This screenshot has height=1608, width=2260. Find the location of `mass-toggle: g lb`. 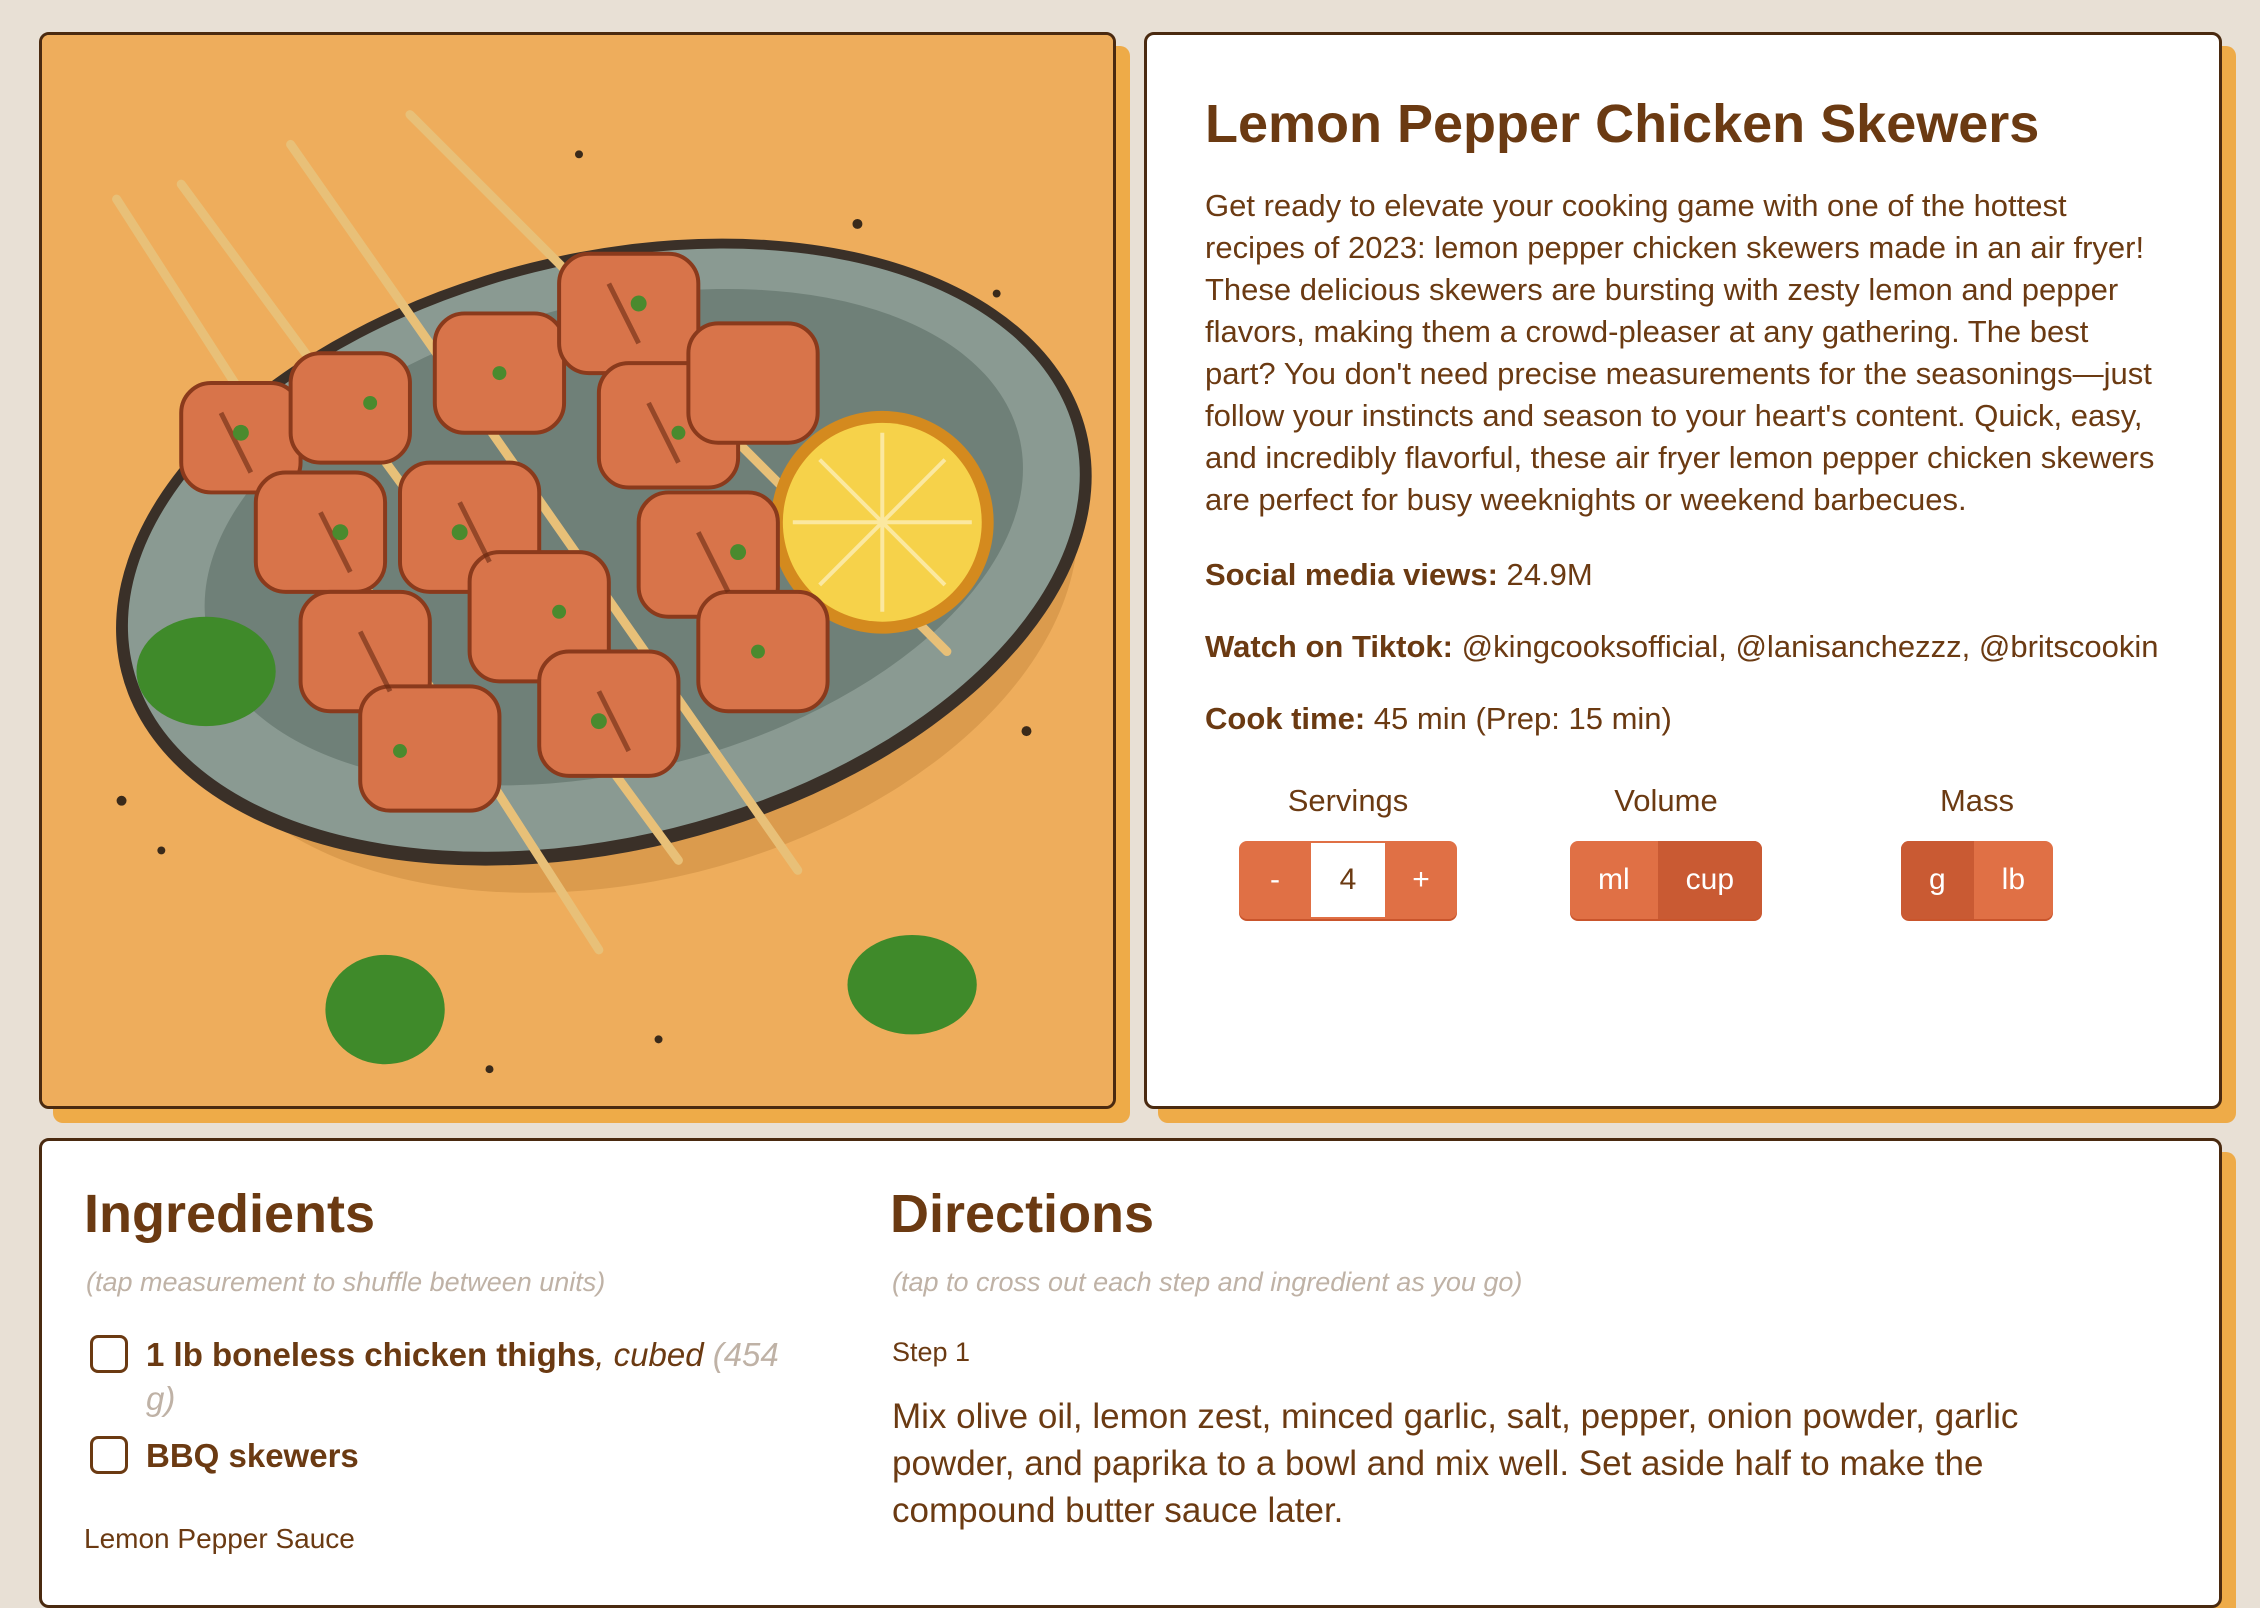

mass-toggle: g lb is located at coordinates (1977, 880).